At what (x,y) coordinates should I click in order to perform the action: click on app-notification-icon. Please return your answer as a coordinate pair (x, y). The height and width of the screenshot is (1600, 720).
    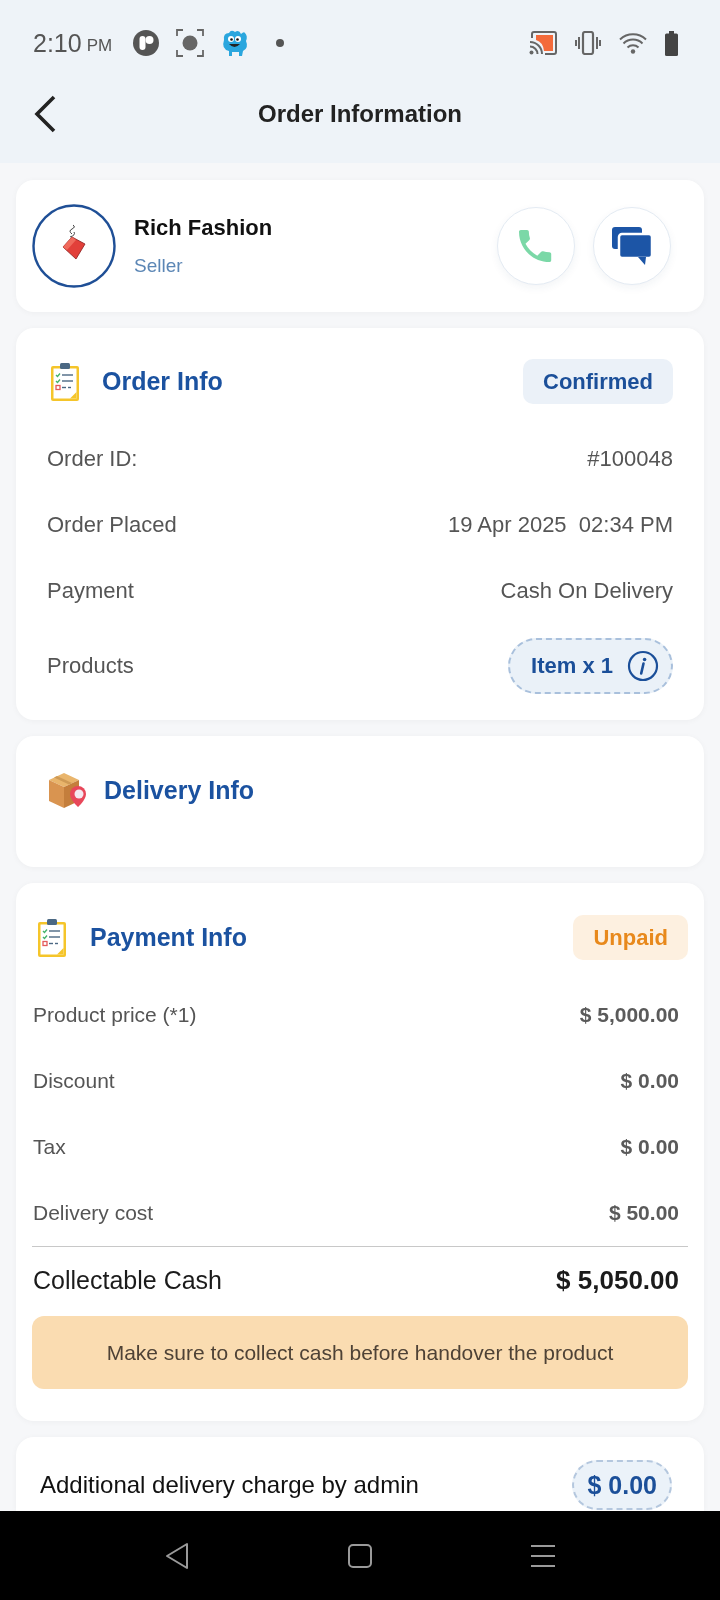
    Looking at the image, I should click on (146, 43).